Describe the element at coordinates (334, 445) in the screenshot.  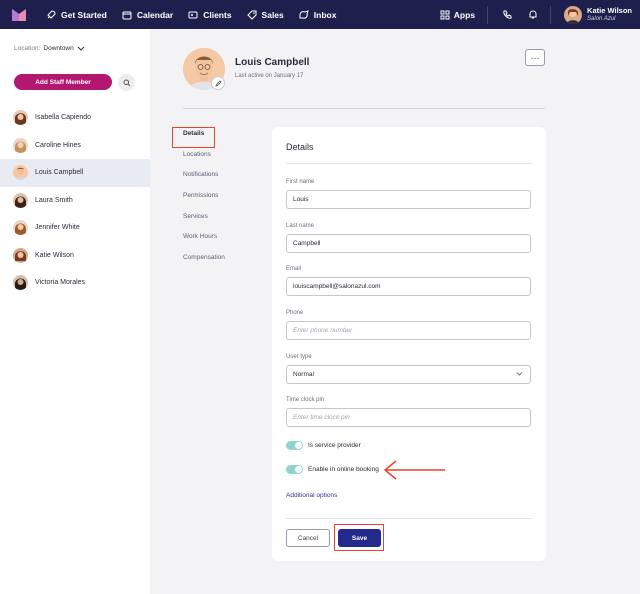
I see `service-provider-label: Is service provider` at that location.